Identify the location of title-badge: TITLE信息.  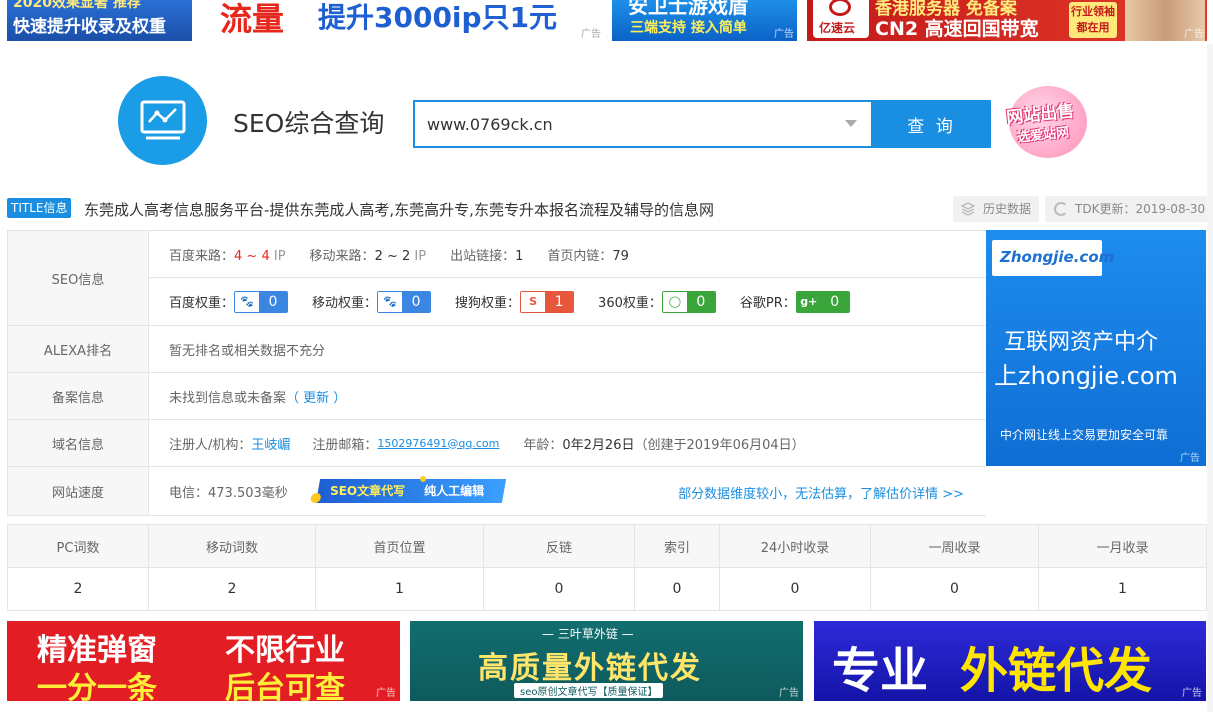
(39, 208).